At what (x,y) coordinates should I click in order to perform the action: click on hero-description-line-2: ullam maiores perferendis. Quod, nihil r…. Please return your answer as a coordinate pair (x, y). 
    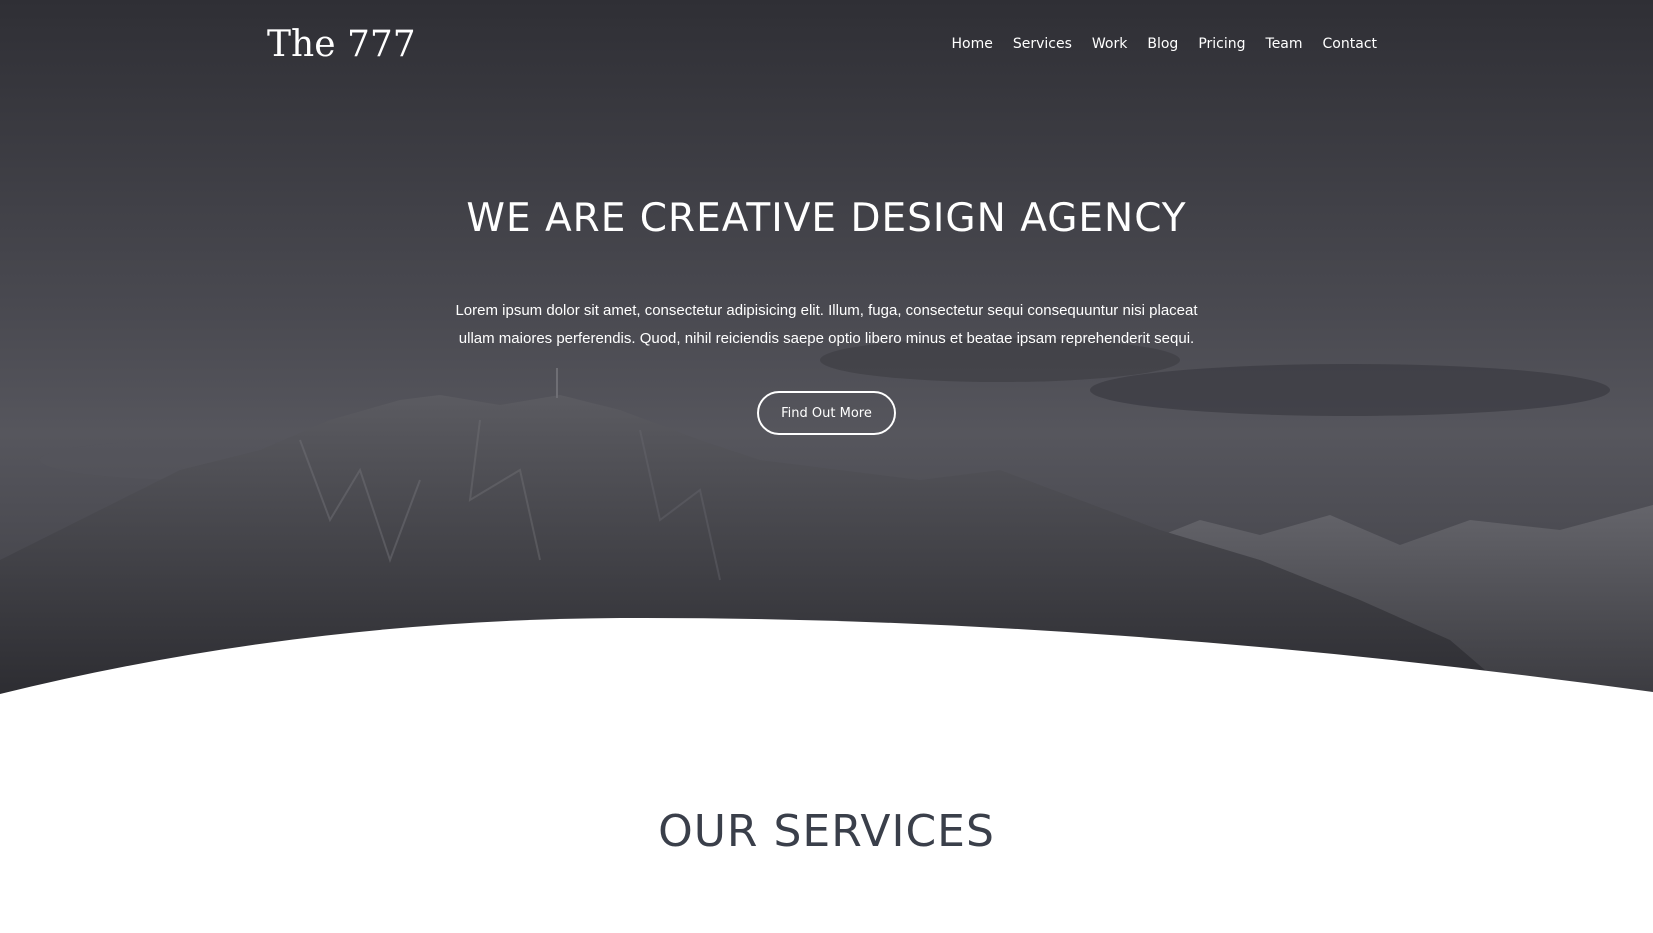
    Looking at the image, I should click on (826, 338).